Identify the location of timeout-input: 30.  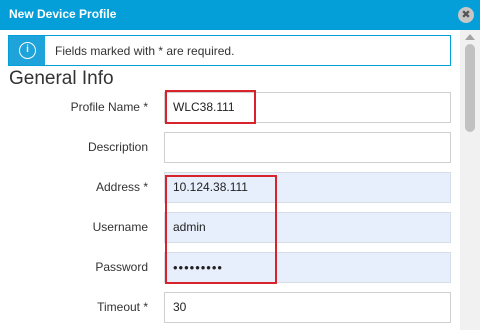
(307, 307).